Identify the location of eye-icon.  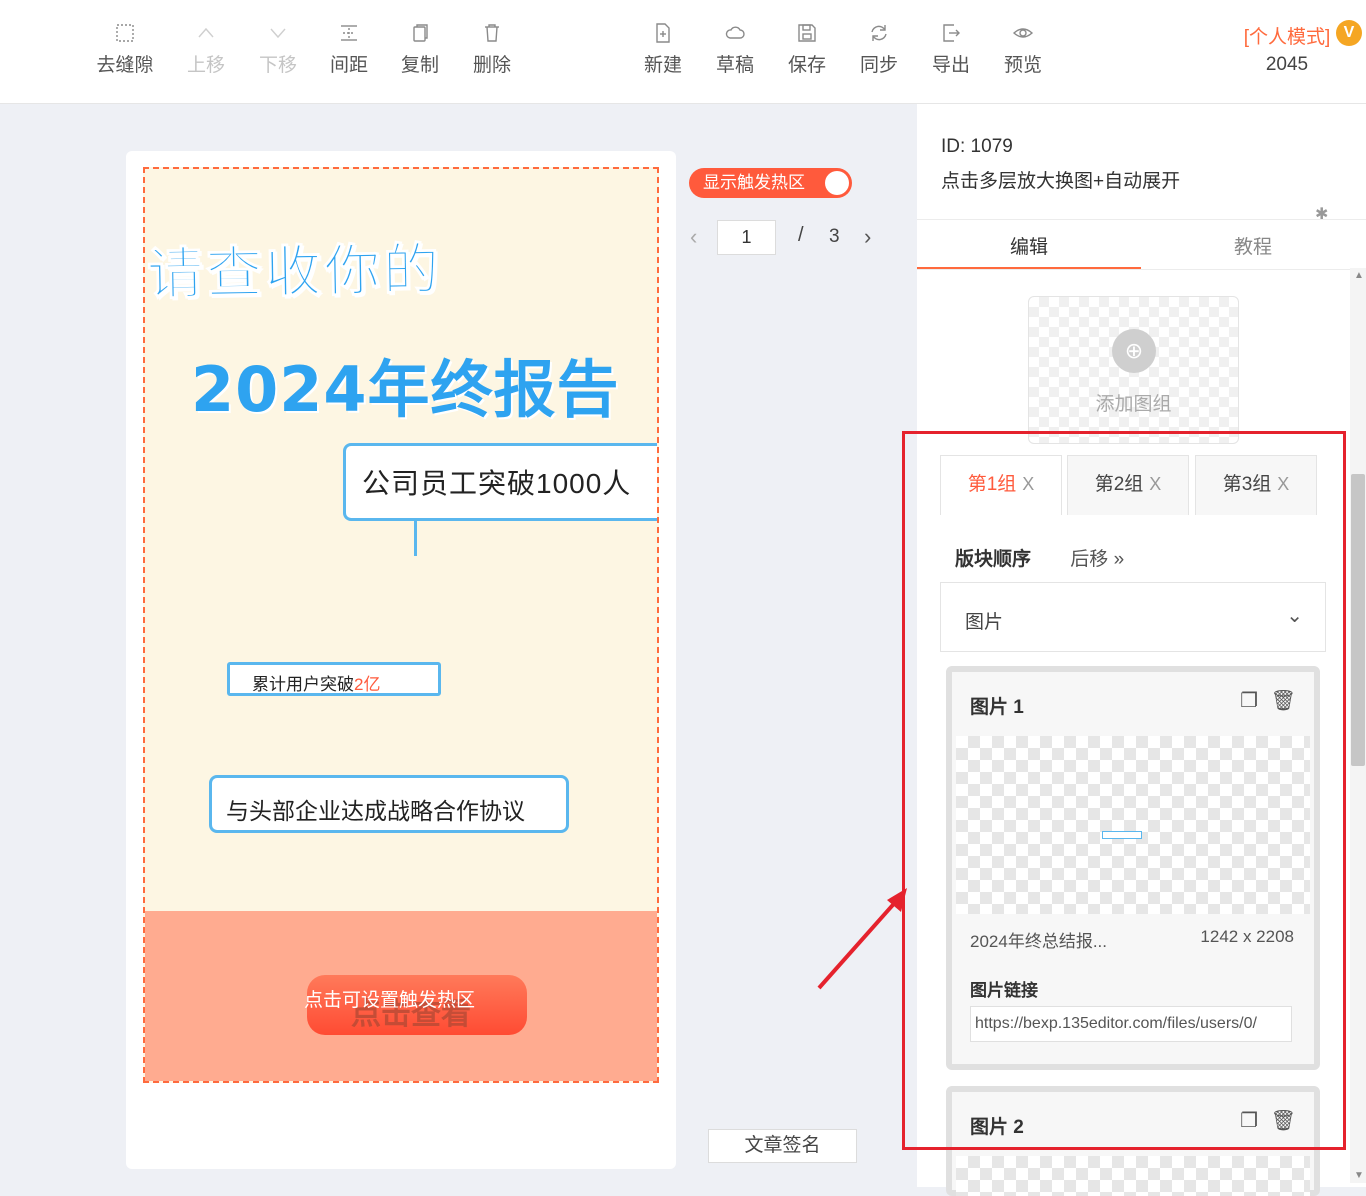
(1023, 35).